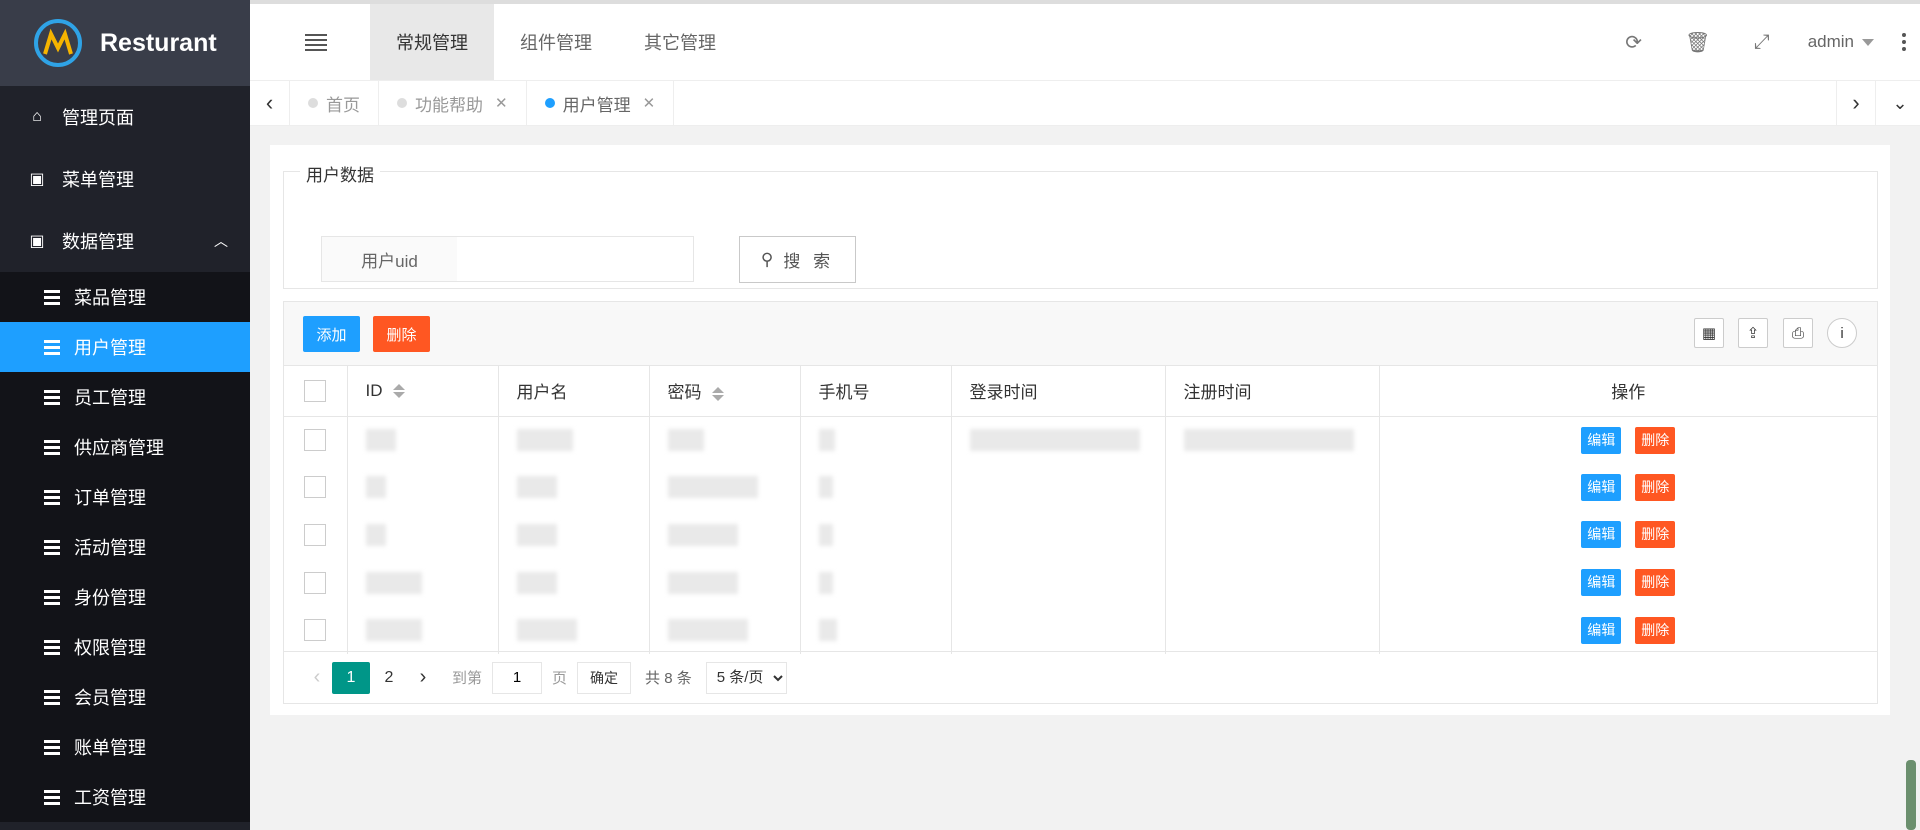 This screenshot has width=1920, height=830. What do you see at coordinates (110, 298) in the screenshot?
I see `sidebar-item-label: 菜品管理` at bounding box center [110, 298].